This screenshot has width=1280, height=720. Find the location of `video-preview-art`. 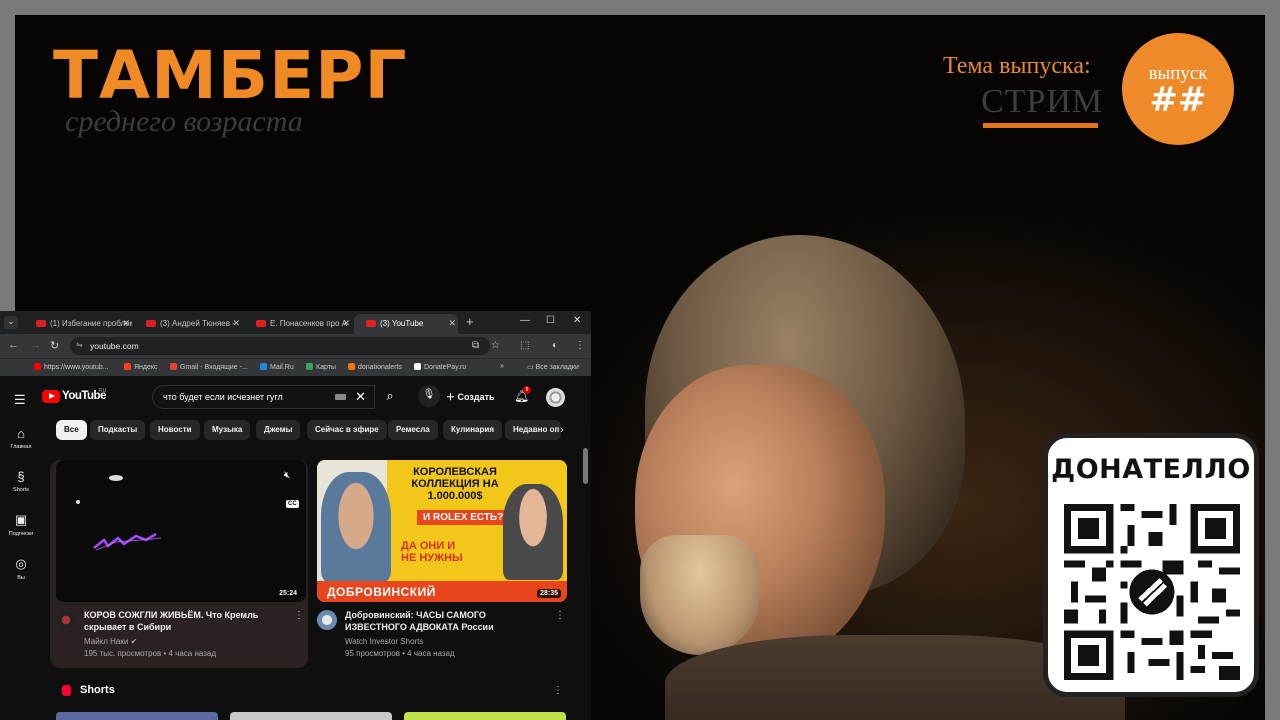

video-preview-art is located at coordinates (119, 513).